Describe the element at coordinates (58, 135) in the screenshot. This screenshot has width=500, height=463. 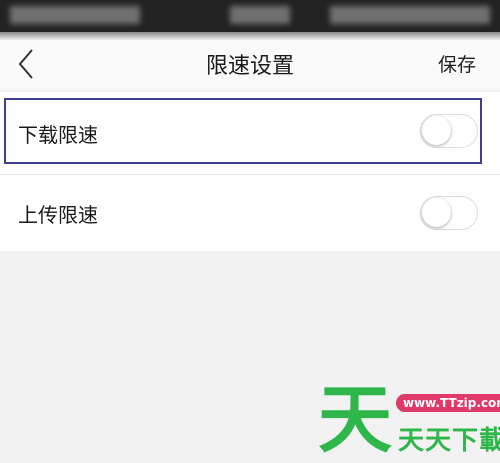
I see `setting-label: 下载限速` at that location.